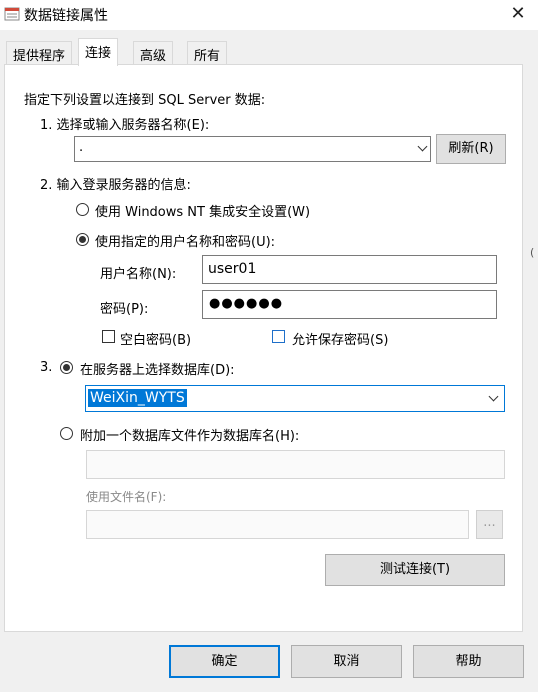  What do you see at coordinates (202, 210) in the screenshot?
I see `nt-auth-label: 使用 Windows NT 集成安全设置(W)` at bounding box center [202, 210].